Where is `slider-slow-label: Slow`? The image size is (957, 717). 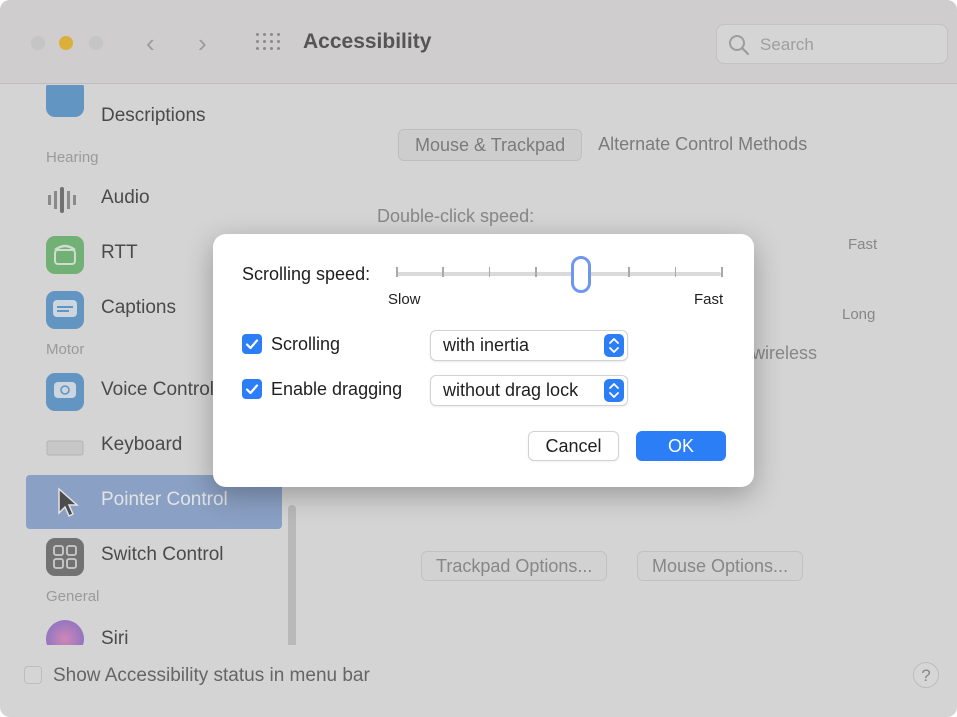
slider-slow-label: Slow is located at coordinates (404, 299).